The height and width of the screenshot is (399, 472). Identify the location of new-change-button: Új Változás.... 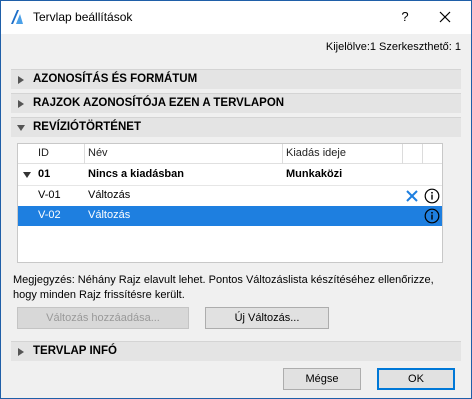
(267, 318).